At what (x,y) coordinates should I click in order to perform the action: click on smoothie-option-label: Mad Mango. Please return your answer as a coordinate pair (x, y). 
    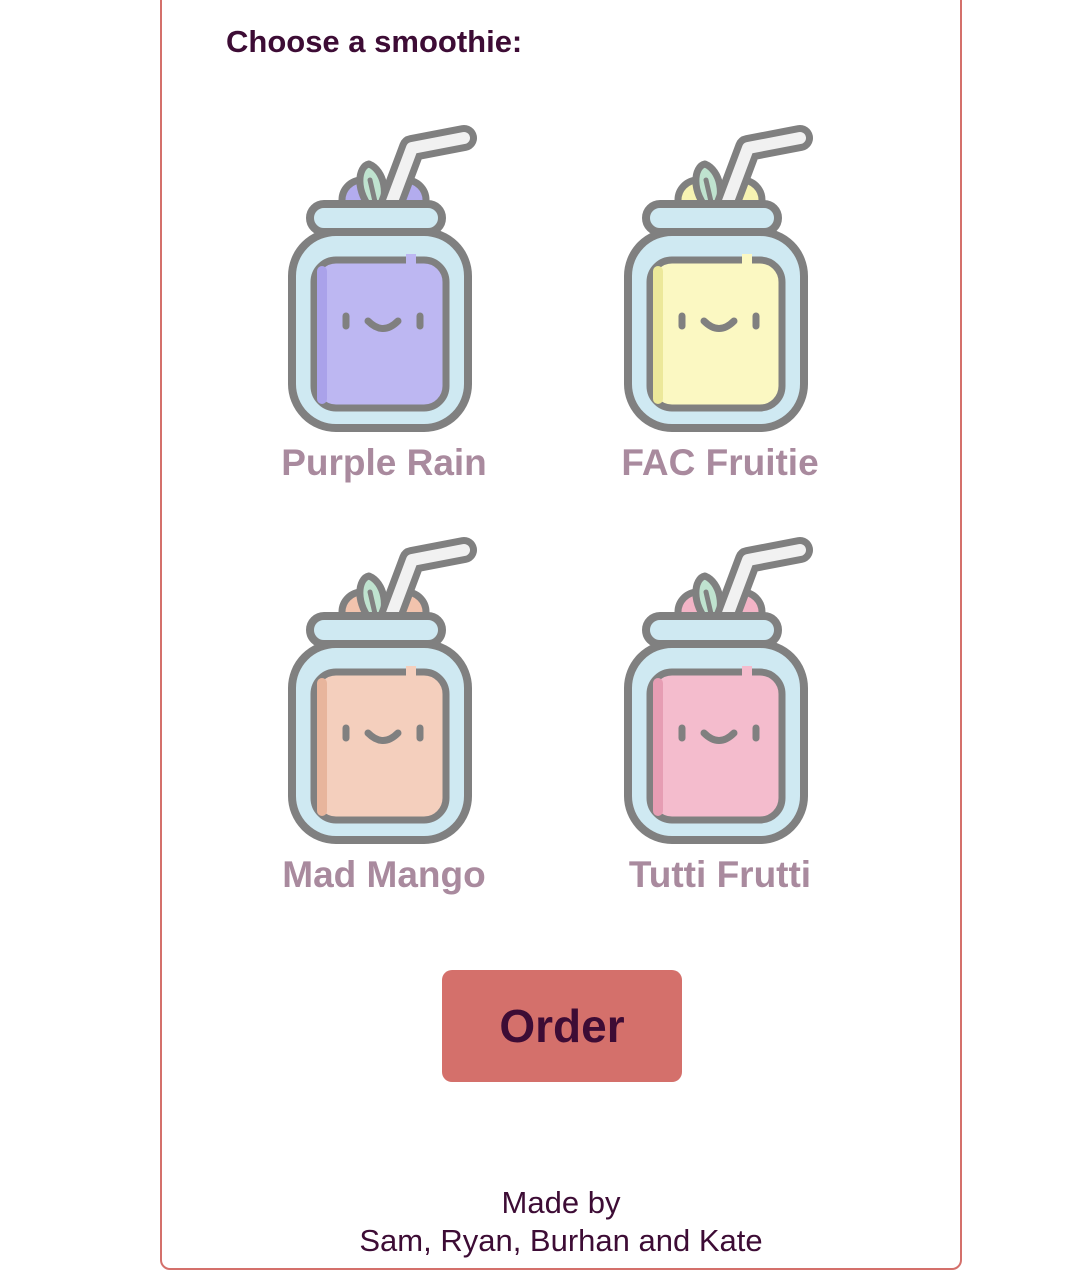
    Looking at the image, I should click on (384, 874).